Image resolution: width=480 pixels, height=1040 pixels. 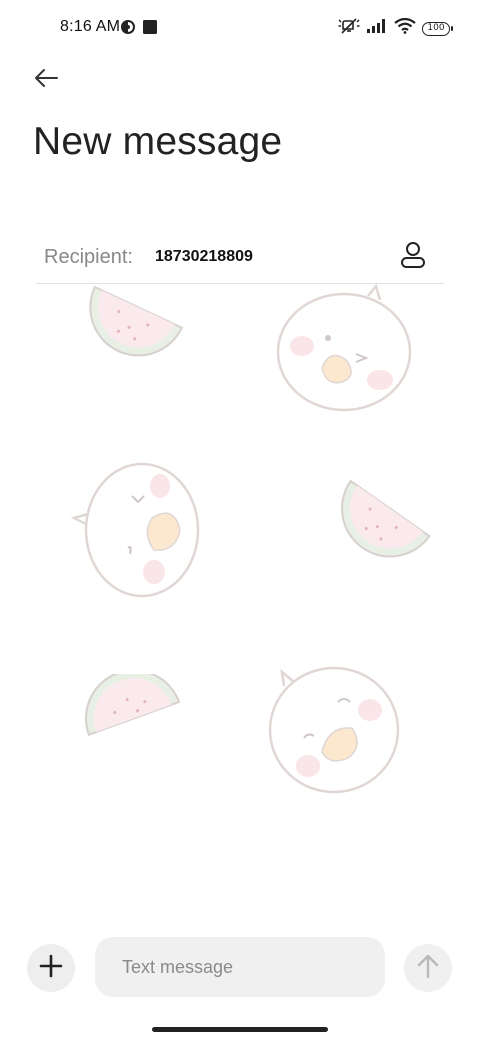 What do you see at coordinates (240, 28) in the screenshot?
I see `status-bar: 8:16 AM 100` at bounding box center [240, 28].